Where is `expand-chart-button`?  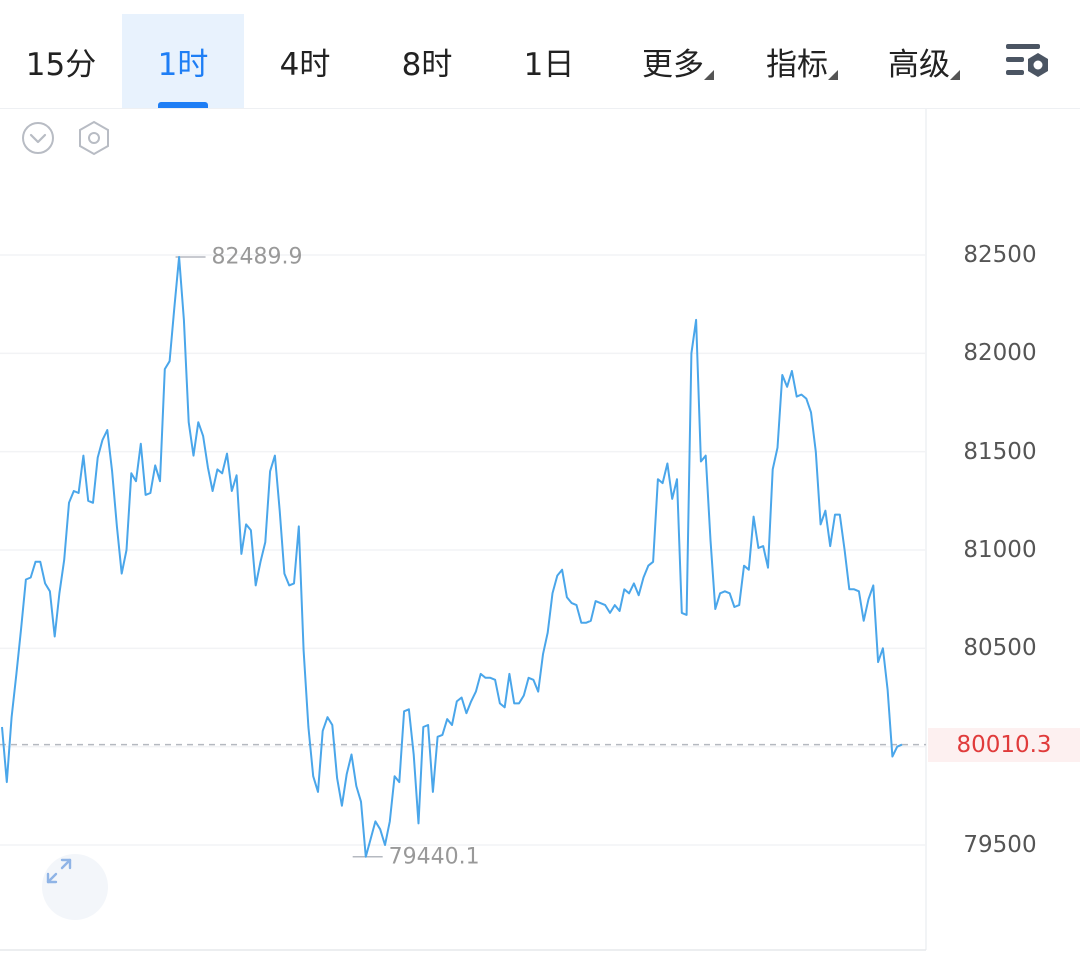
expand-chart-button is located at coordinates (75, 887).